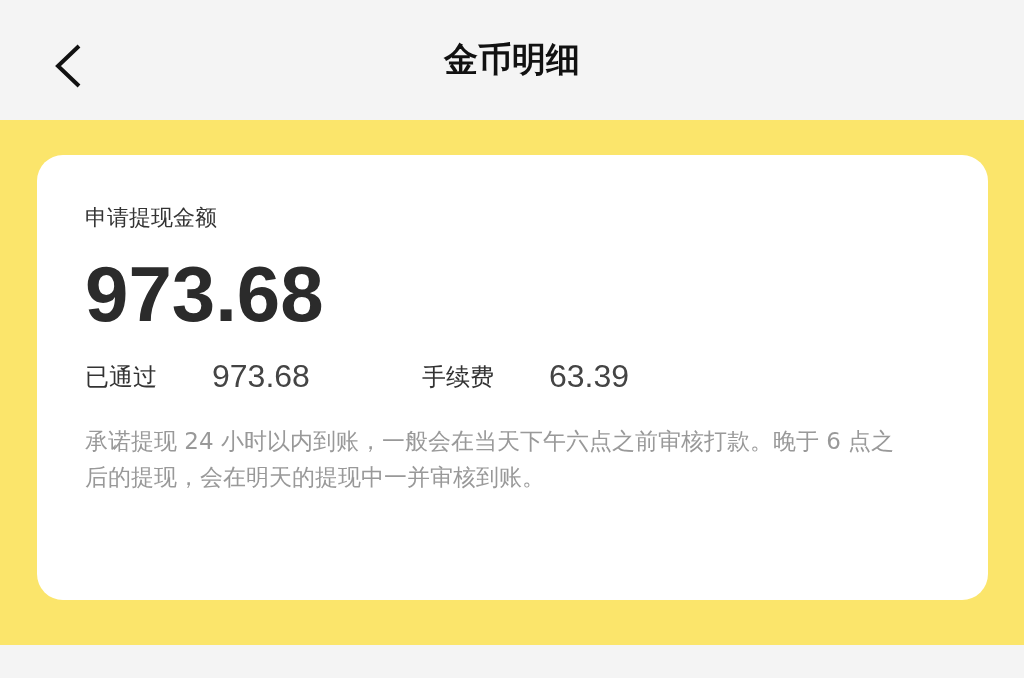 This screenshot has width=1024, height=678. What do you see at coordinates (589, 376) in the screenshot?
I see `stat-value: 63.39` at bounding box center [589, 376].